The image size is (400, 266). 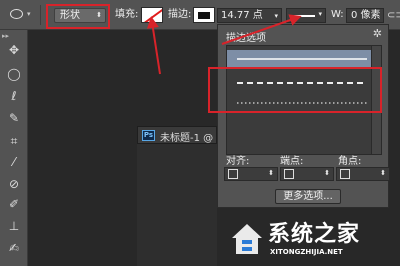 I want to click on document-tab: Ps 未标题-1 @ 10, so click(x=183, y=135).